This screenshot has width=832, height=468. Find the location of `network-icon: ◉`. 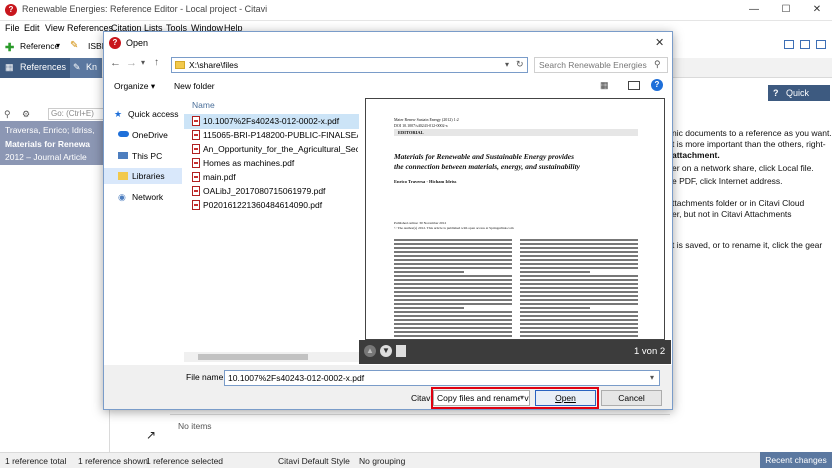

network-icon: ◉ is located at coordinates (122, 197).